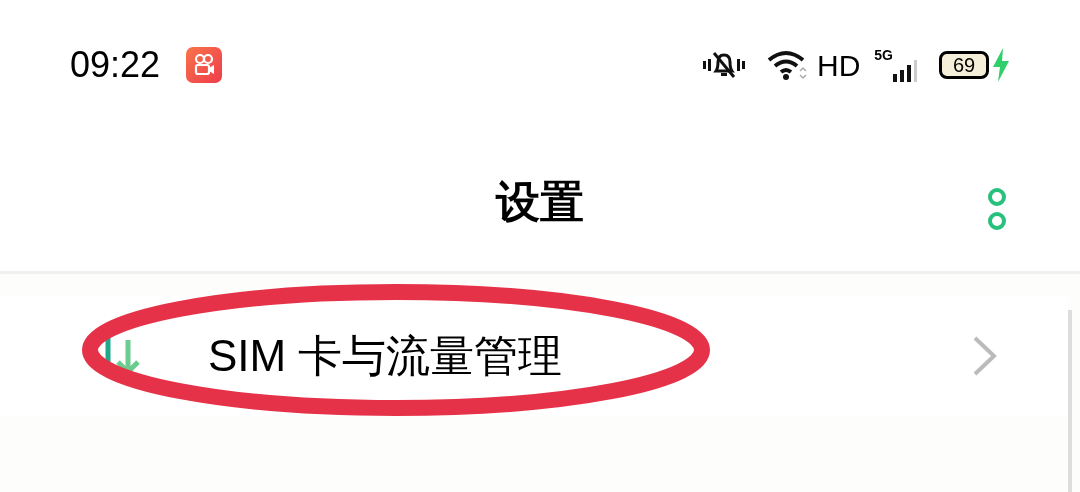  Describe the element at coordinates (786, 65) in the screenshot. I see `wifi-icon` at that location.